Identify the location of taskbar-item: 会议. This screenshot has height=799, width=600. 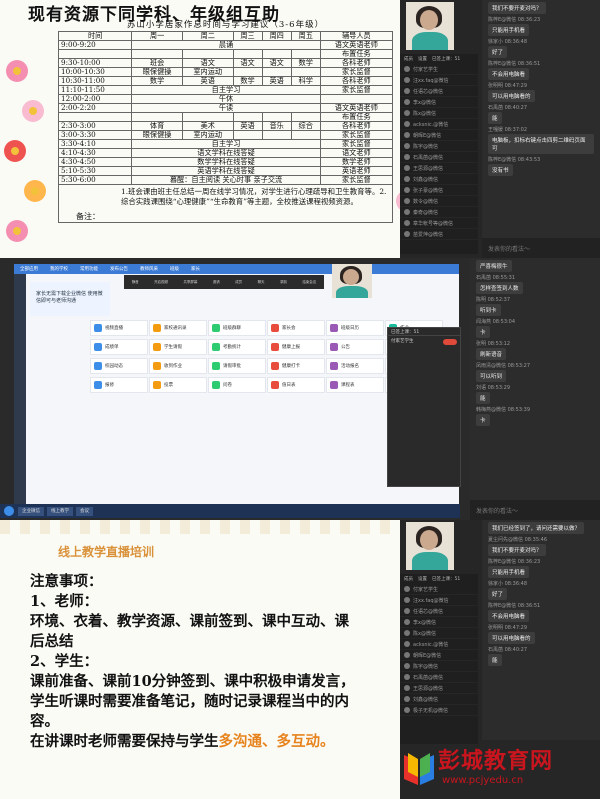
(84, 511).